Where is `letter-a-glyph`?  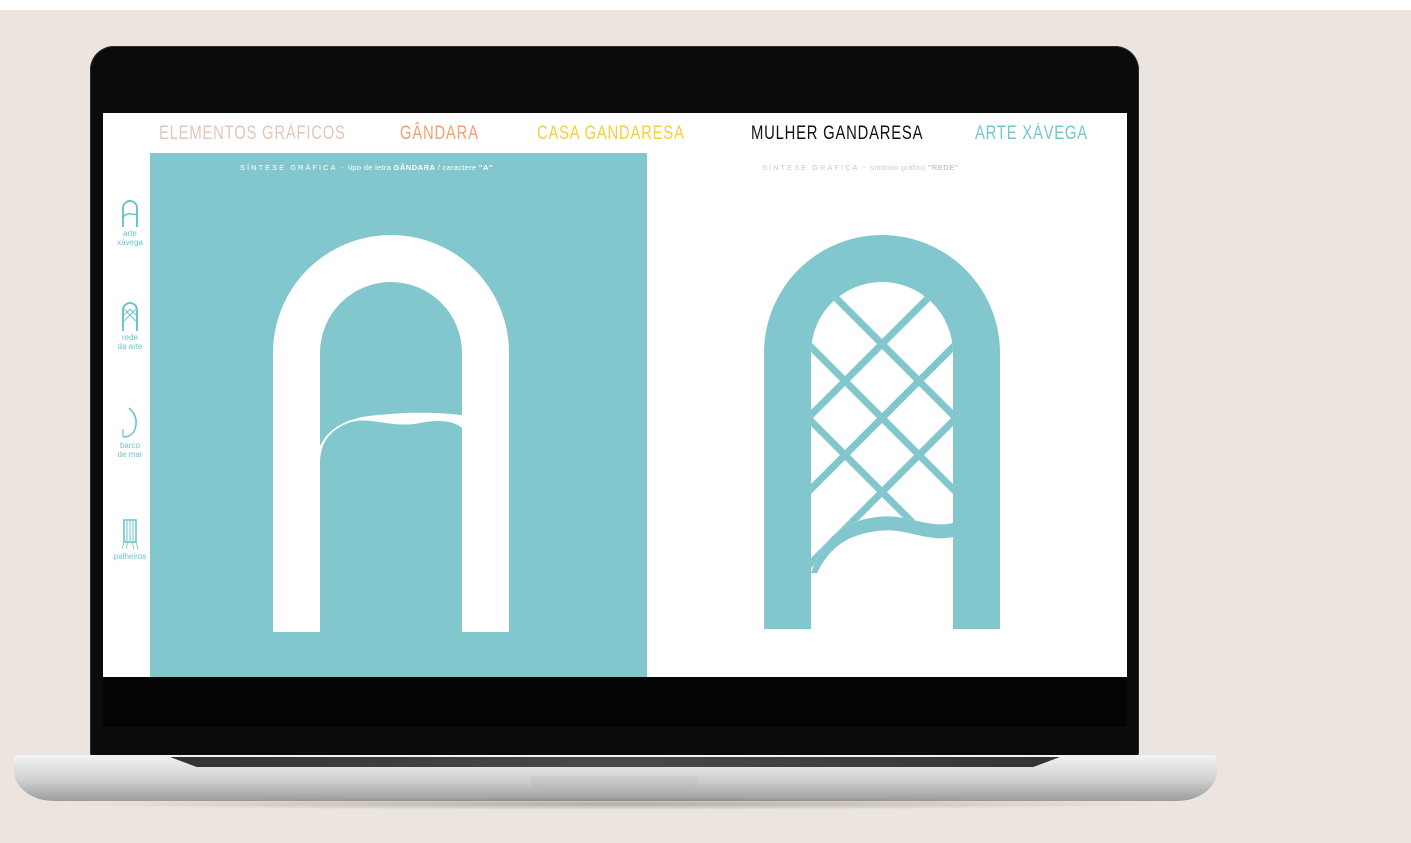
letter-a-glyph is located at coordinates (391, 433).